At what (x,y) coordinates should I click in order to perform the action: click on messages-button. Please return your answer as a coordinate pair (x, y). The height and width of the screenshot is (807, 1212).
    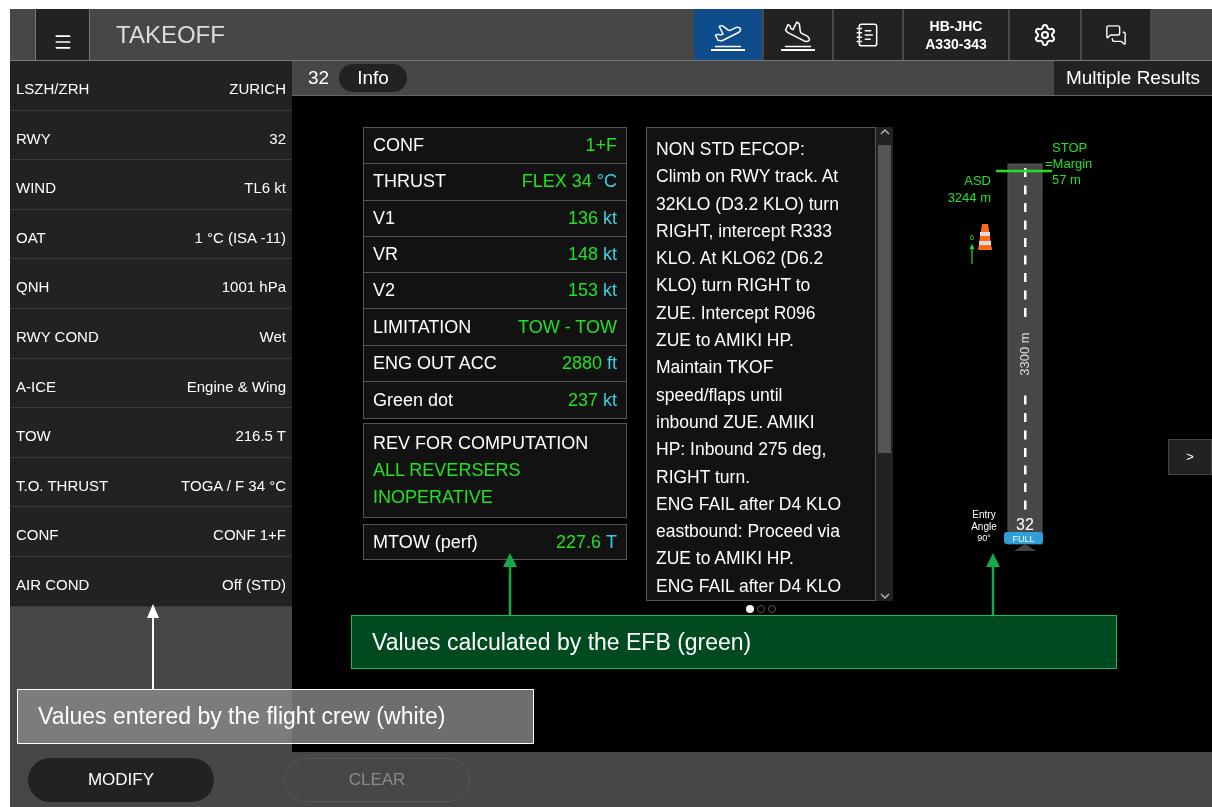
    Looking at the image, I should click on (1115, 34).